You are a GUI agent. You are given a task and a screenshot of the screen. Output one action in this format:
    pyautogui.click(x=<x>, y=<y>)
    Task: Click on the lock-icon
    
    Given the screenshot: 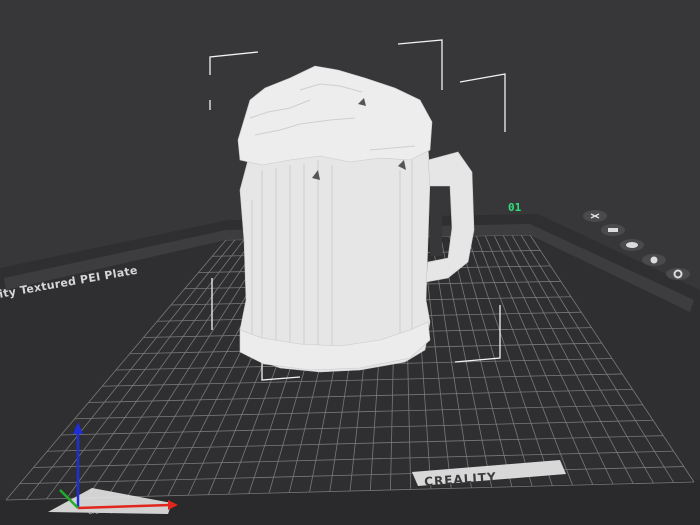 What is the action you would take?
    pyautogui.click(x=654, y=260)
    